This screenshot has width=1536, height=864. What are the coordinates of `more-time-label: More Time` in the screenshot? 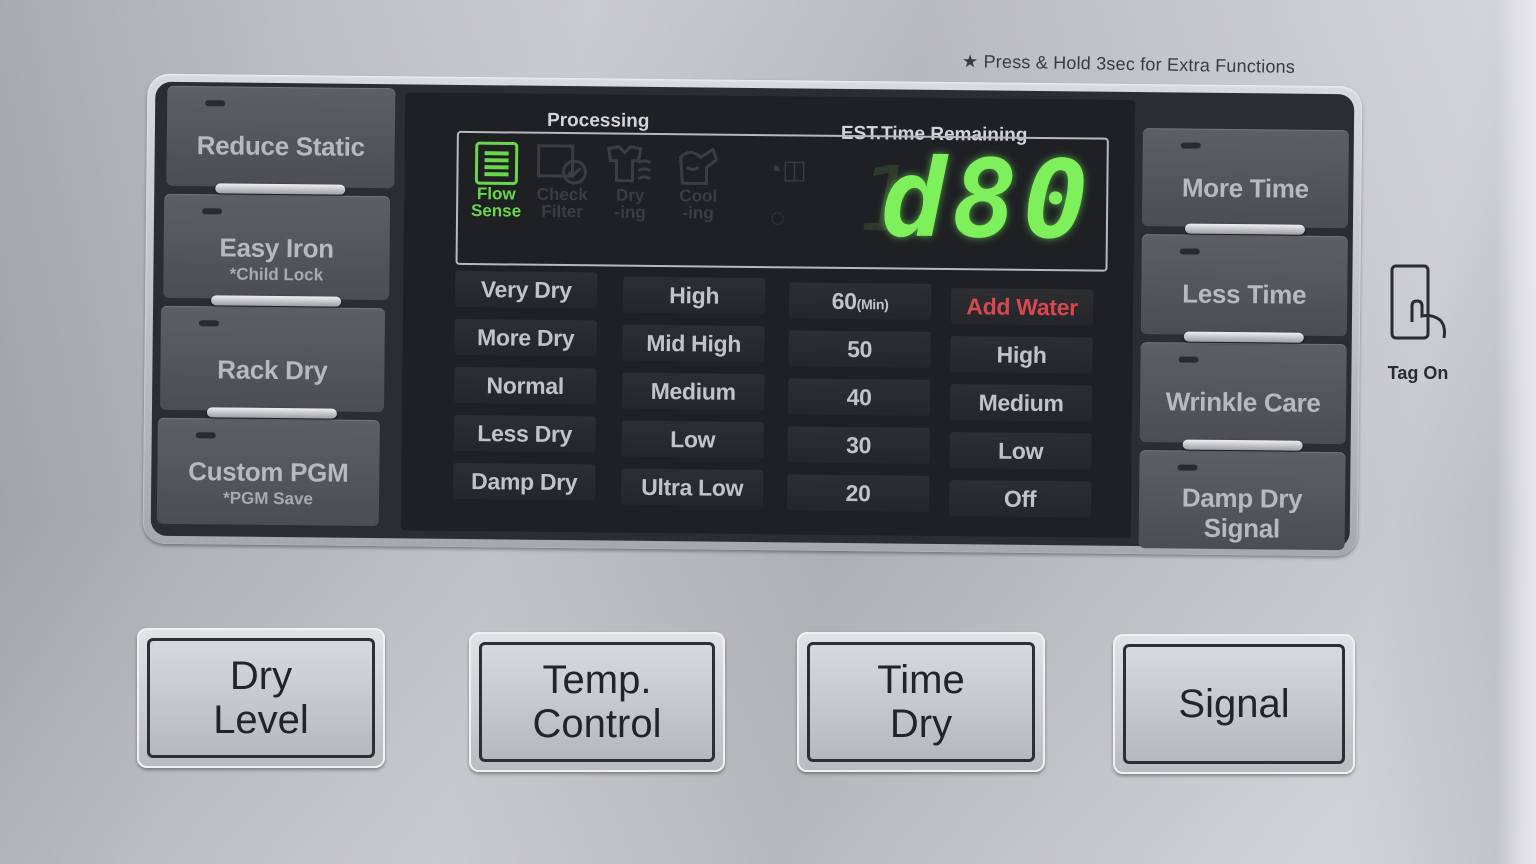 It's located at (1245, 188).